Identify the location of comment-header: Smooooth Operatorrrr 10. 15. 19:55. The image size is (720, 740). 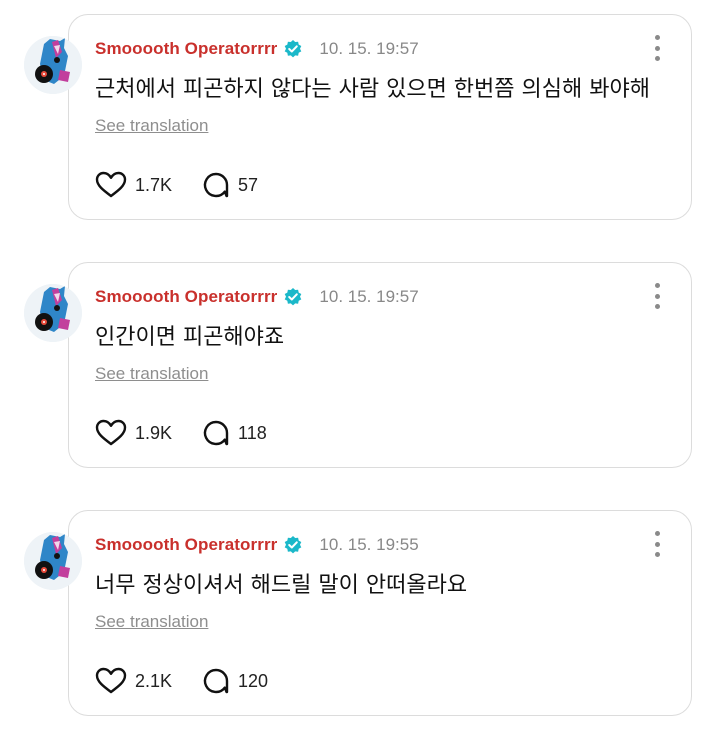
(257, 545).